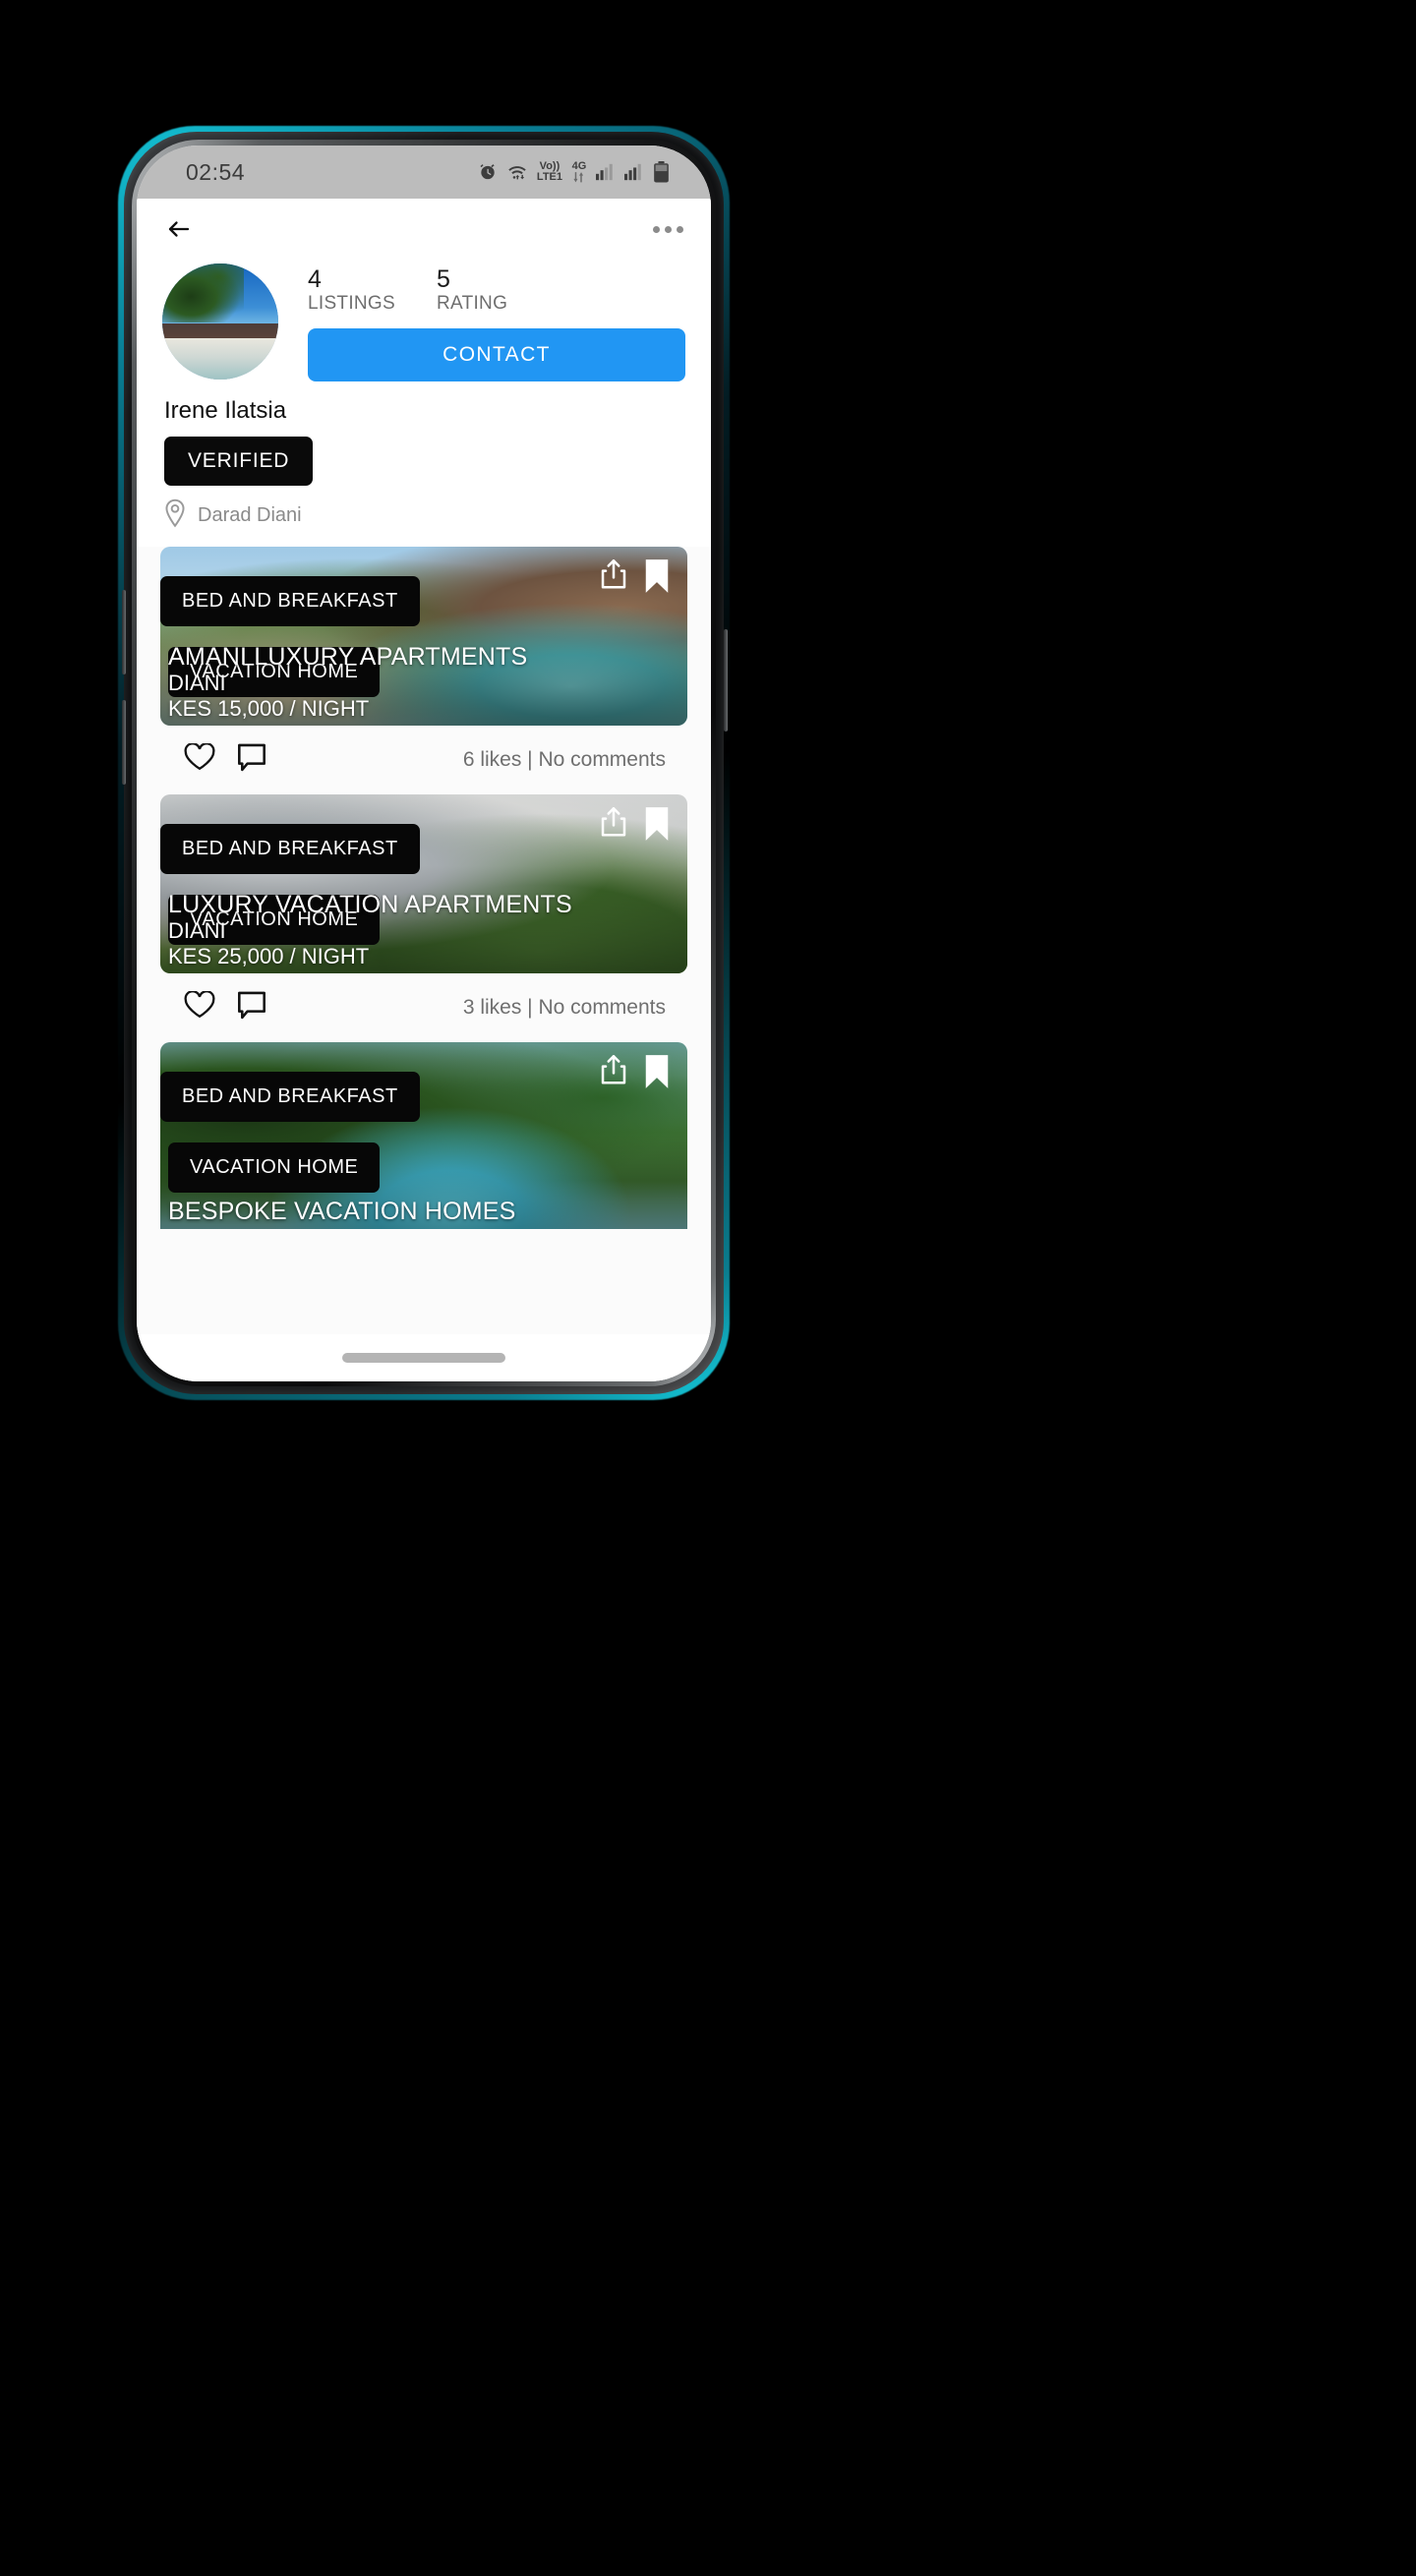  I want to click on listing-title: AMANI LUXURY APARTMENTS, so click(348, 656).